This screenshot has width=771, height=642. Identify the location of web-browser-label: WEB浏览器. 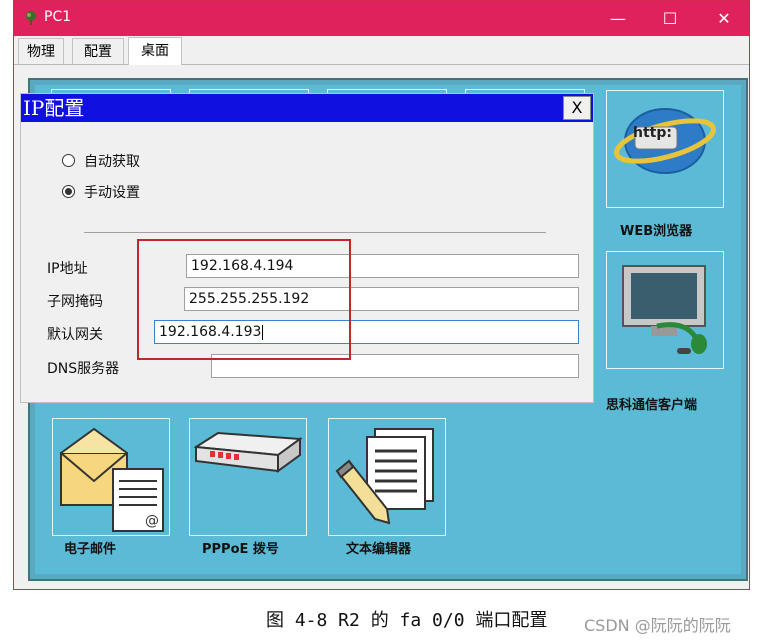
(656, 231).